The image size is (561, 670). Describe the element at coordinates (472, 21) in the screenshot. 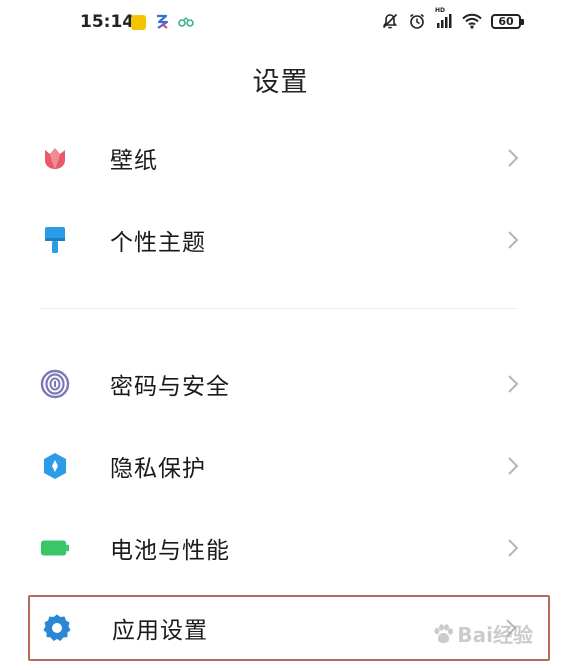

I see `wifi-icon` at that location.